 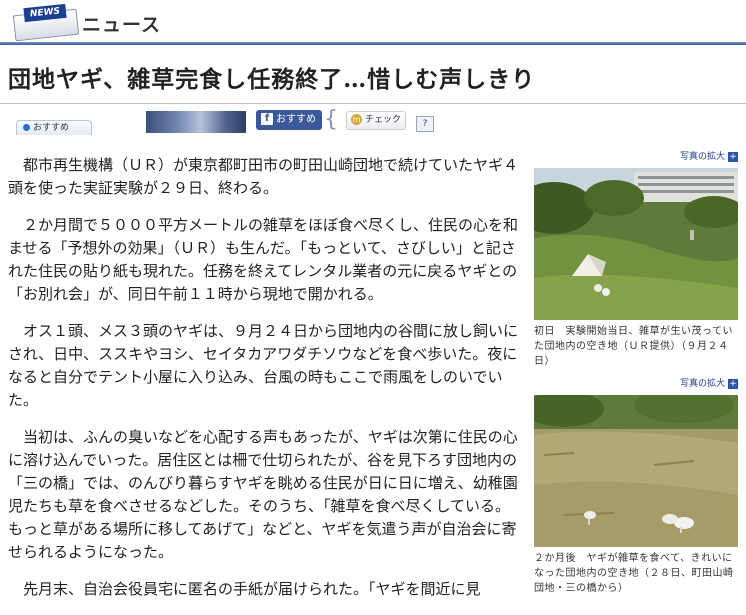 I want to click on article-headline: 団地ヤギ、雑草完食し任務終了…惜しむ声しきり, so click(x=272, y=79).